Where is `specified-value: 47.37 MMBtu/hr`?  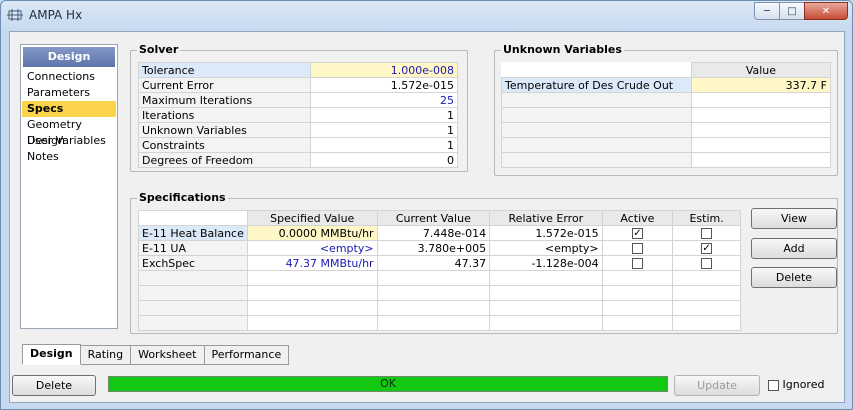
specified-value: 47.37 MMBtu/hr is located at coordinates (312, 263).